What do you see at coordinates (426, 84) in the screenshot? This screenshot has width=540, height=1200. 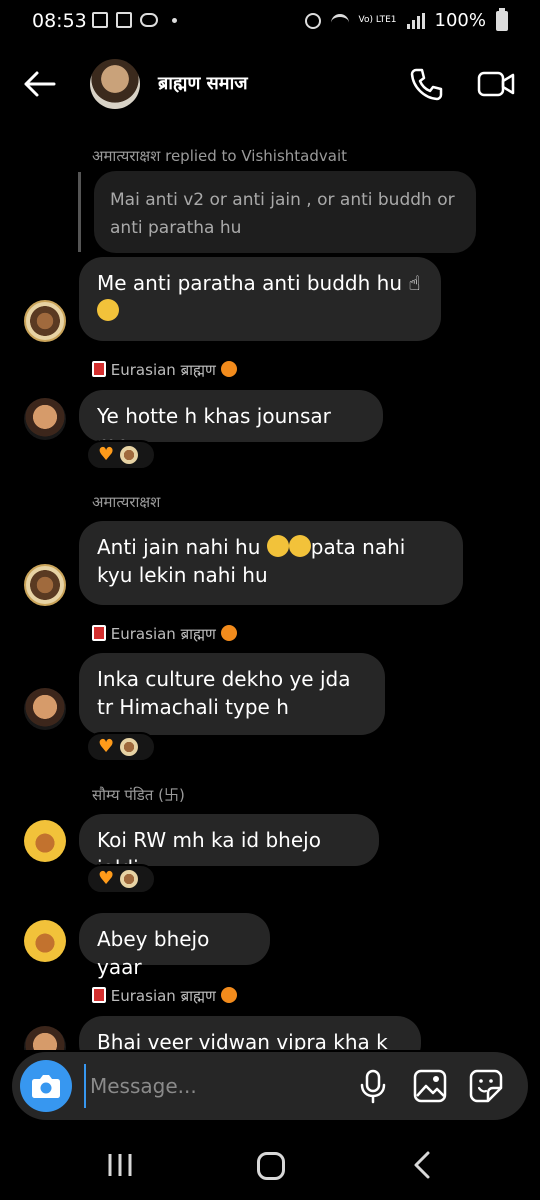 I see `phone-icon` at bounding box center [426, 84].